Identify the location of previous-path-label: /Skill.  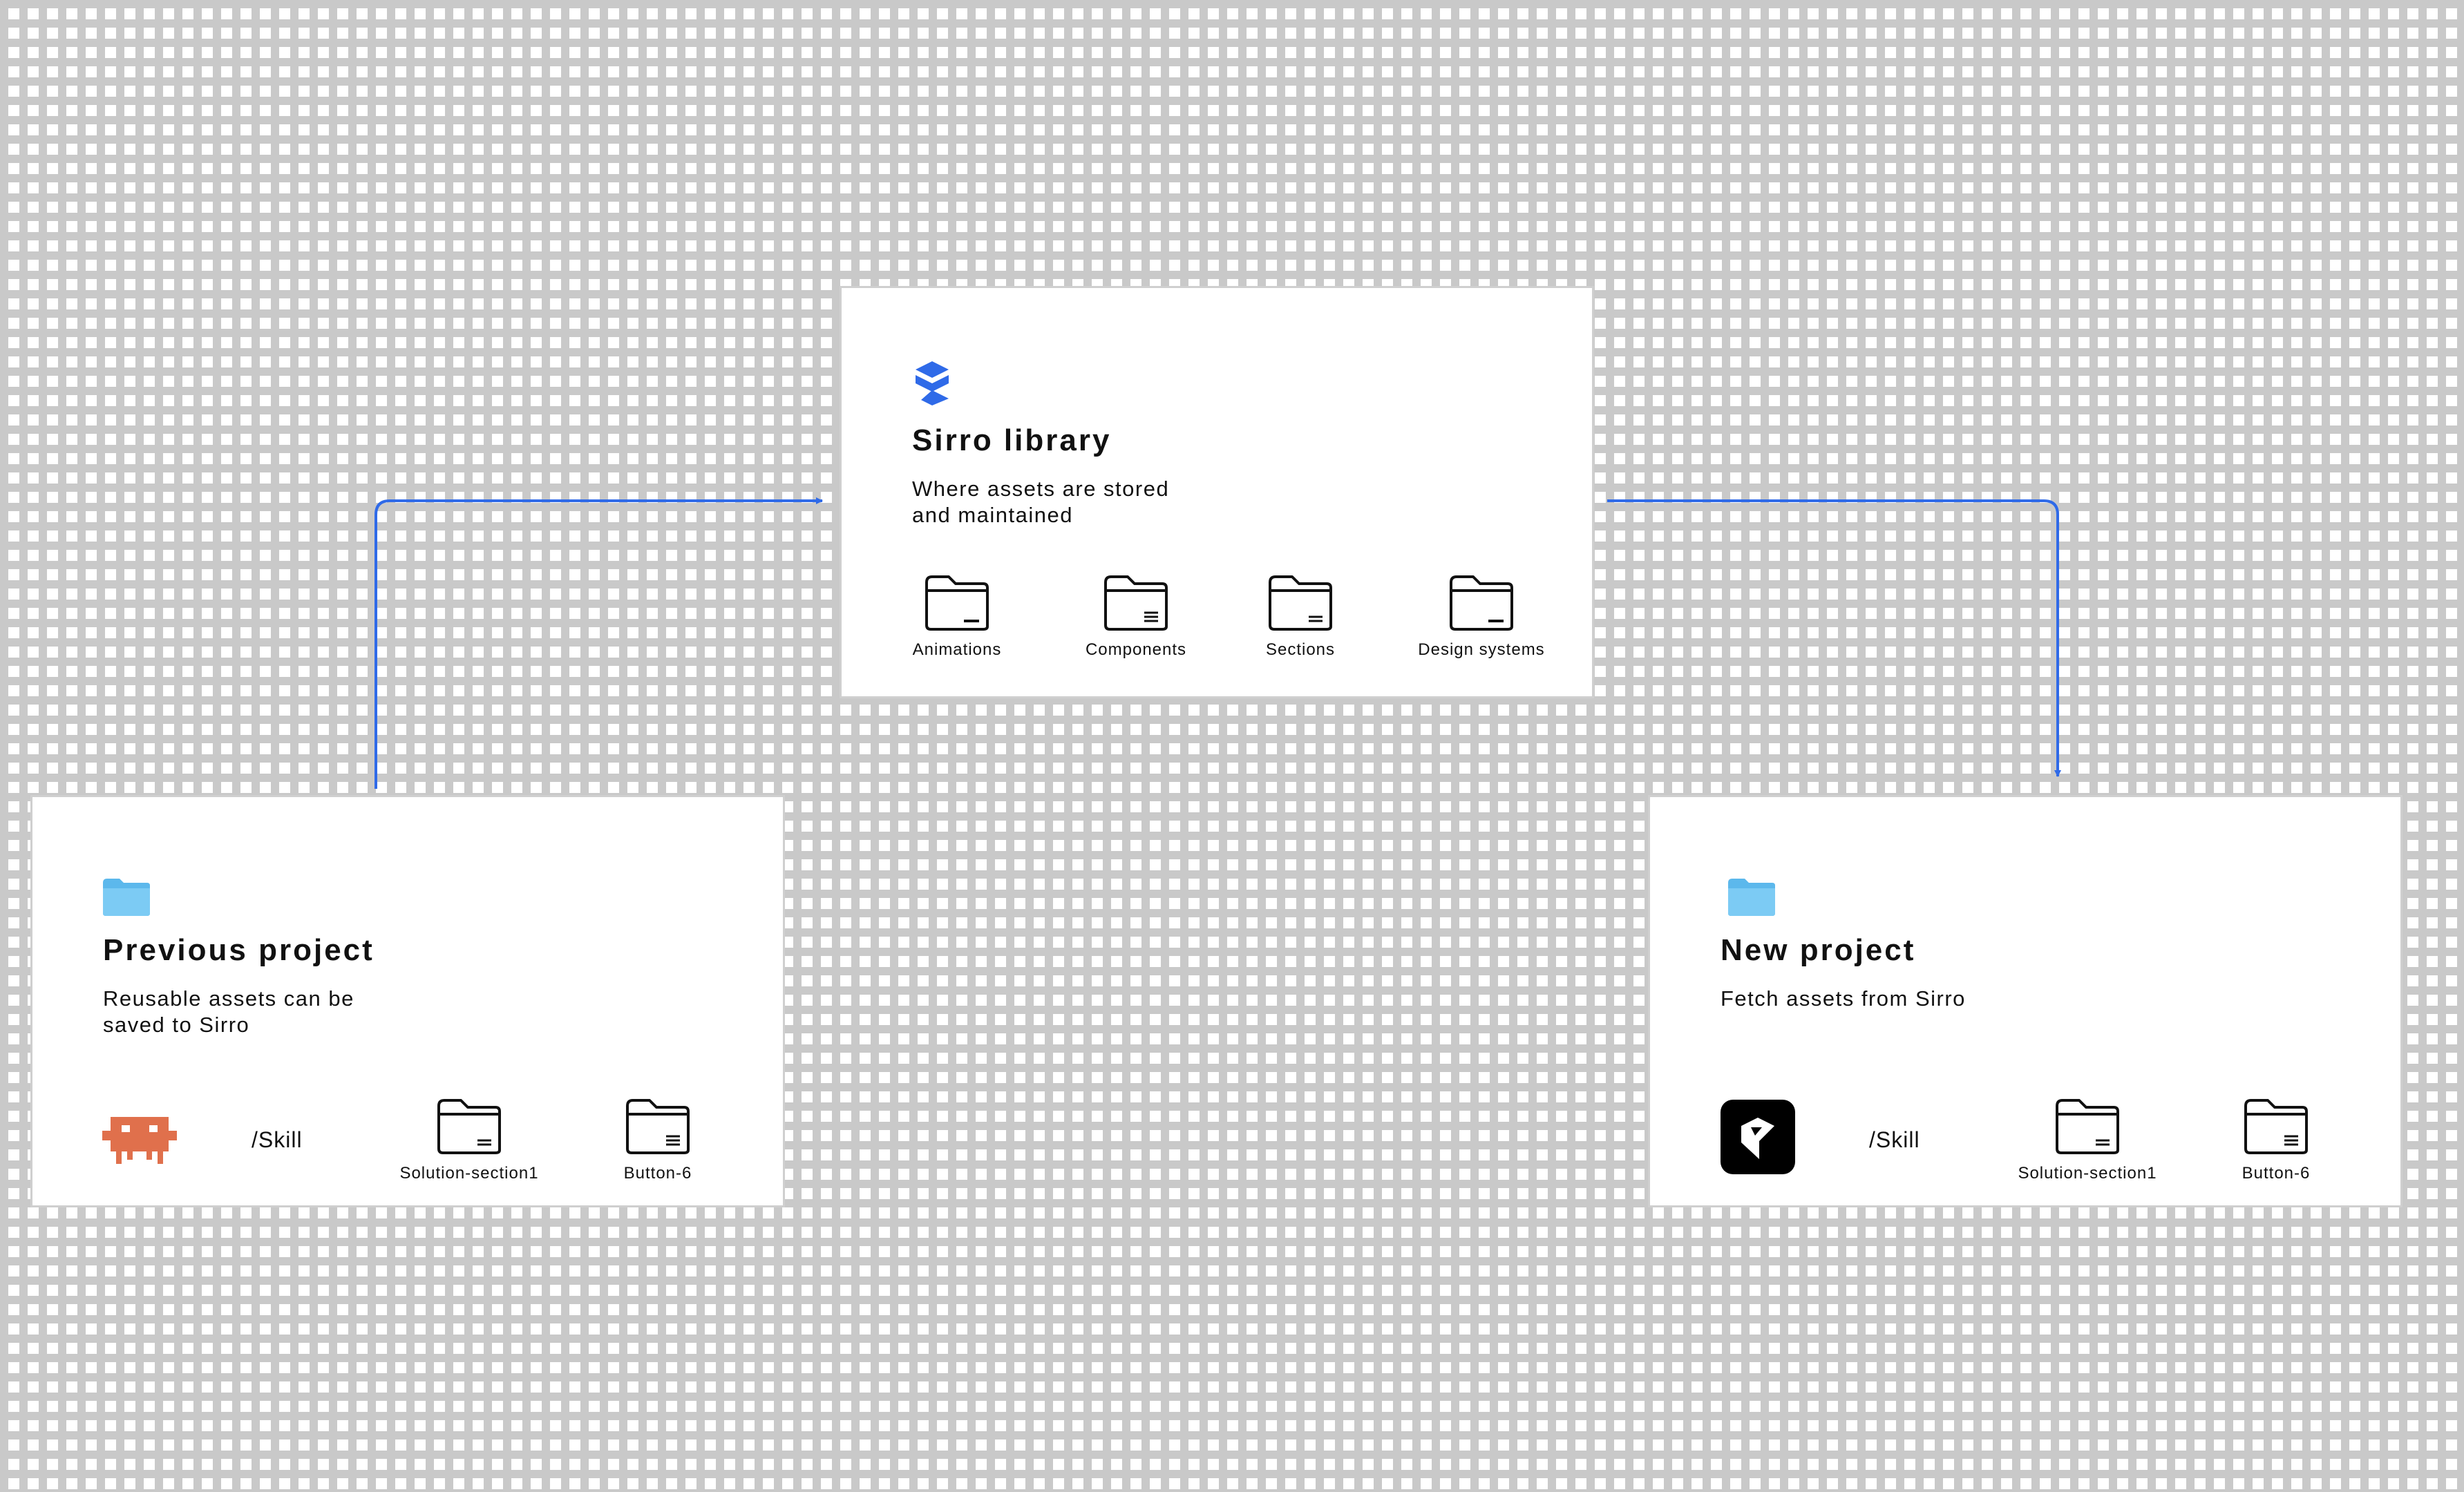
(277, 1140).